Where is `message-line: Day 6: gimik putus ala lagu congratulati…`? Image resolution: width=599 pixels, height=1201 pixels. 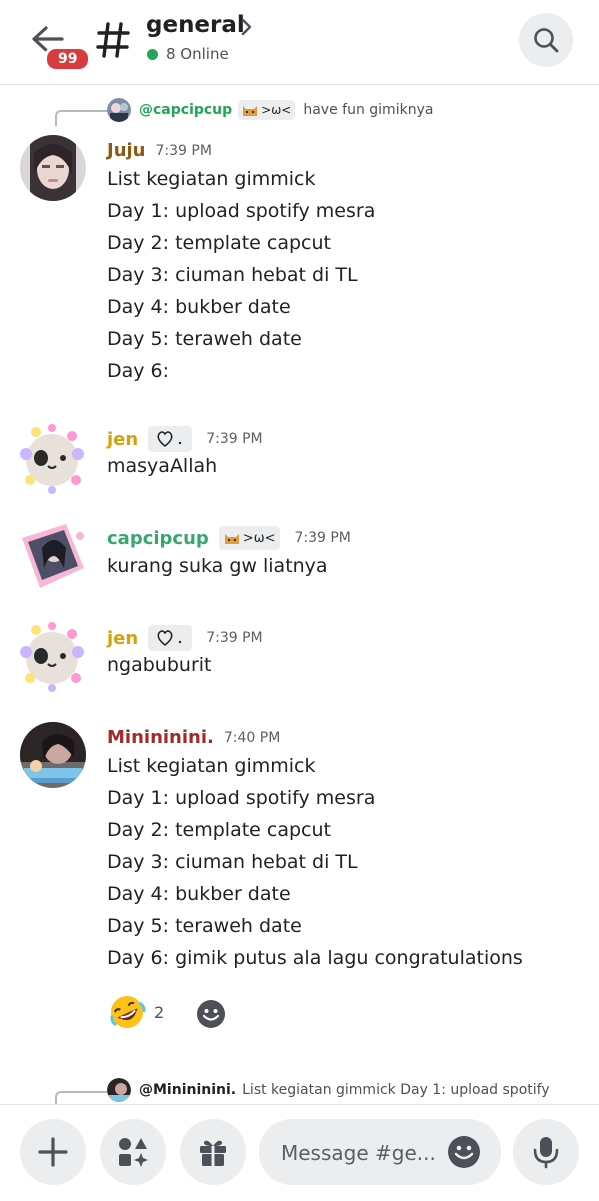
message-line: Day 6: gimik putus ala lagu congratulati… is located at coordinates (315, 958).